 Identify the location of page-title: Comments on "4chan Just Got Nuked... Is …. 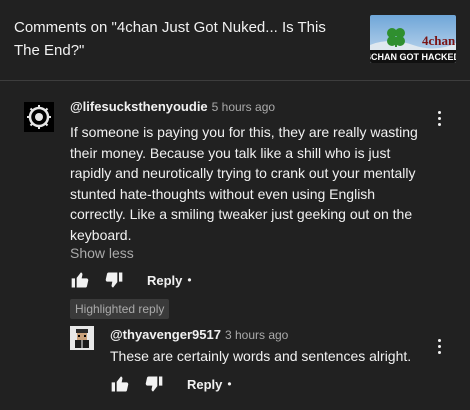
(170, 39).